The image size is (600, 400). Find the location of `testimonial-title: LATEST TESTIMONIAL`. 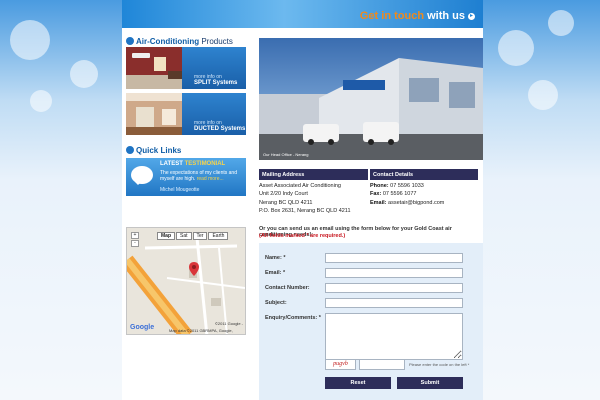

testimonial-title: LATEST TESTIMONIAL is located at coordinates (192, 164).